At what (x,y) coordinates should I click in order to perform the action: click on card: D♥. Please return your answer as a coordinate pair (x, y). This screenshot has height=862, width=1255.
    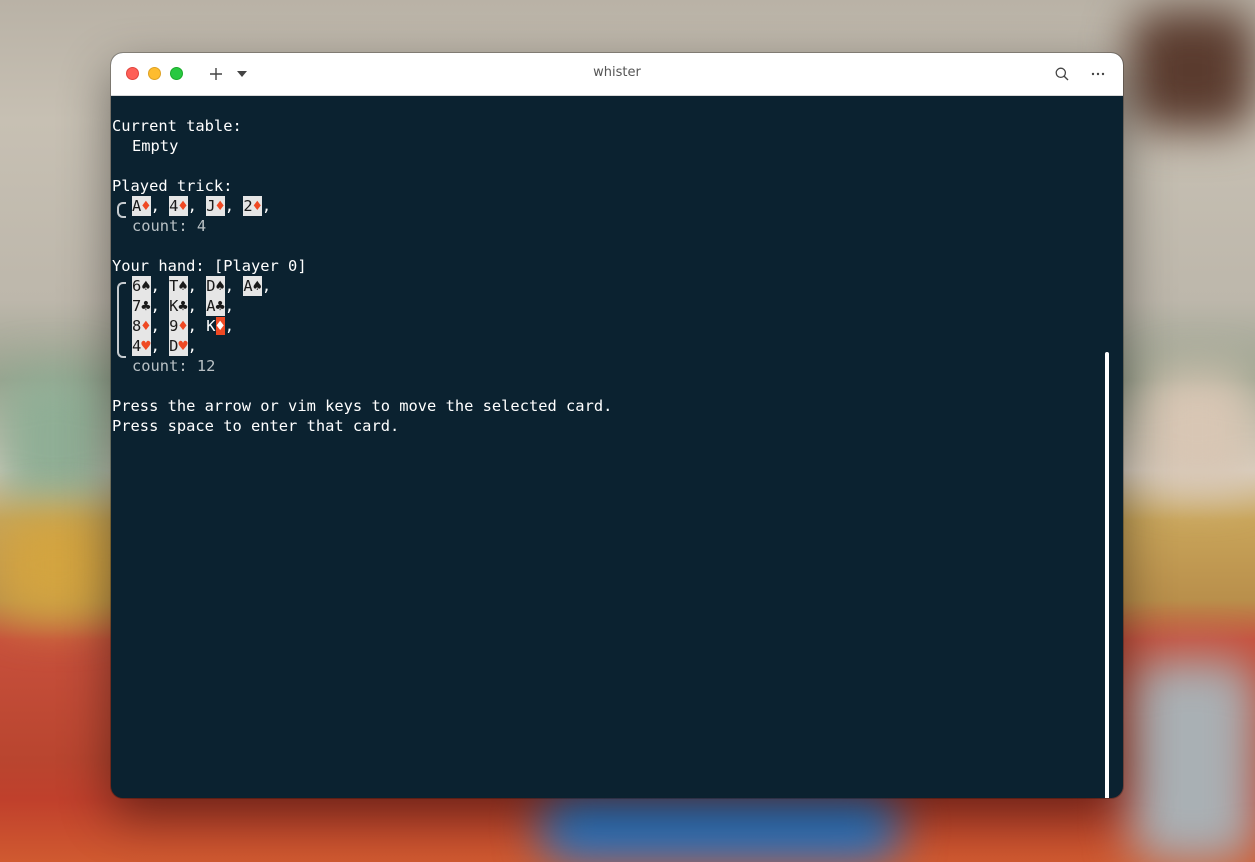
    Looking at the image, I should click on (178, 346).